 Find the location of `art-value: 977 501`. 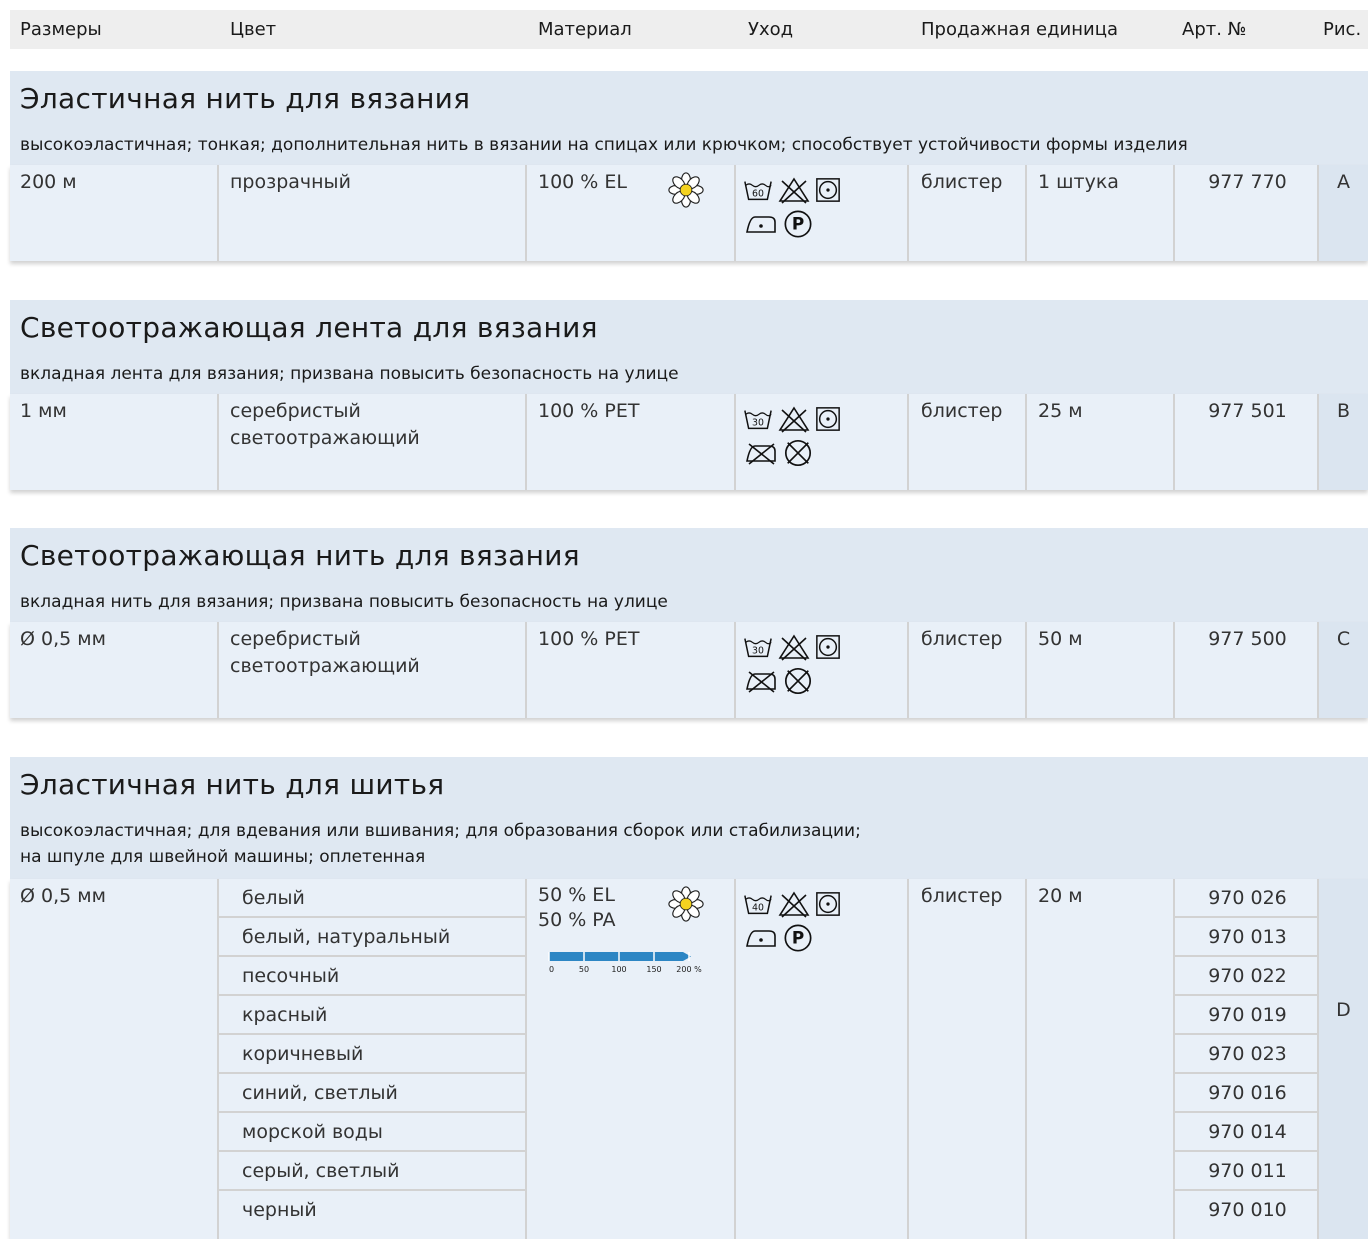

art-value: 977 501 is located at coordinates (1247, 411).